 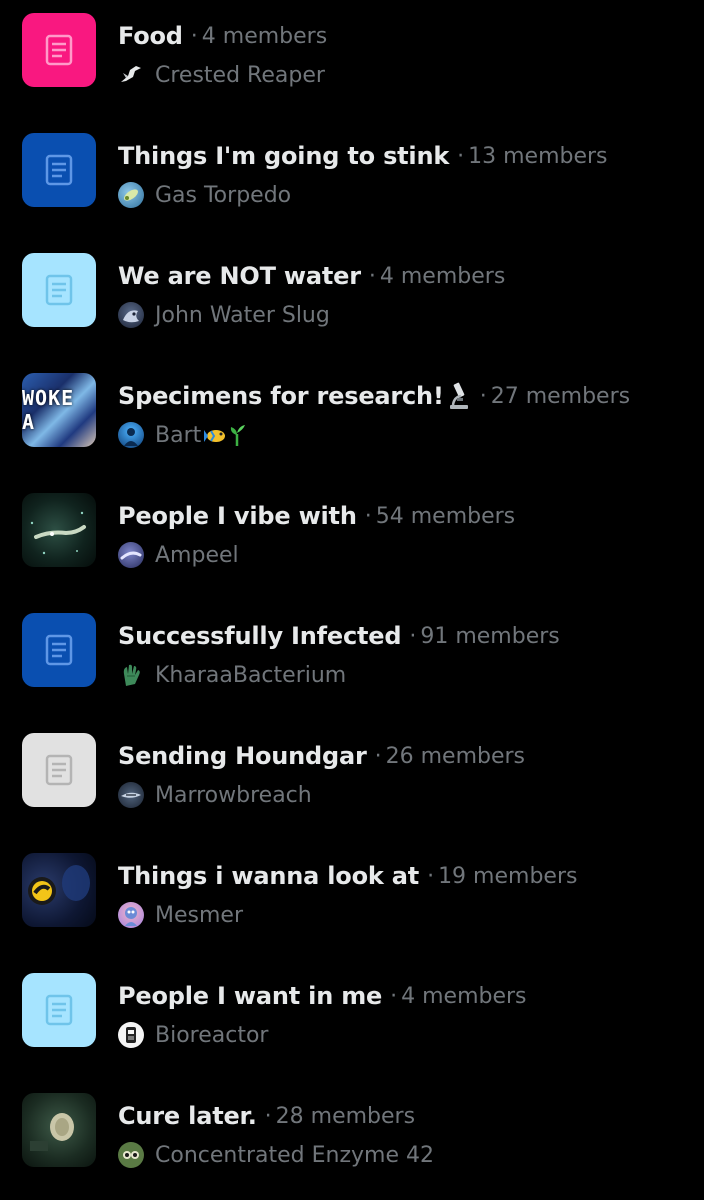 I want to click on owner-name: Concentrated Enzyme 42, so click(x=294, y=1155).